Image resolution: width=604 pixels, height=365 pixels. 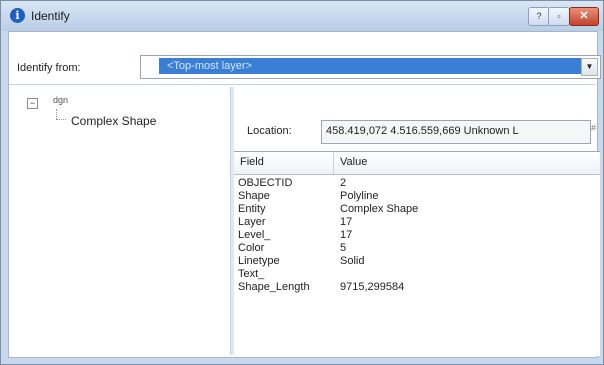 What do you see at coordinates (343, 183) in the screenshot?
I see `value-cell: 2` at bounding box center [343, 183].